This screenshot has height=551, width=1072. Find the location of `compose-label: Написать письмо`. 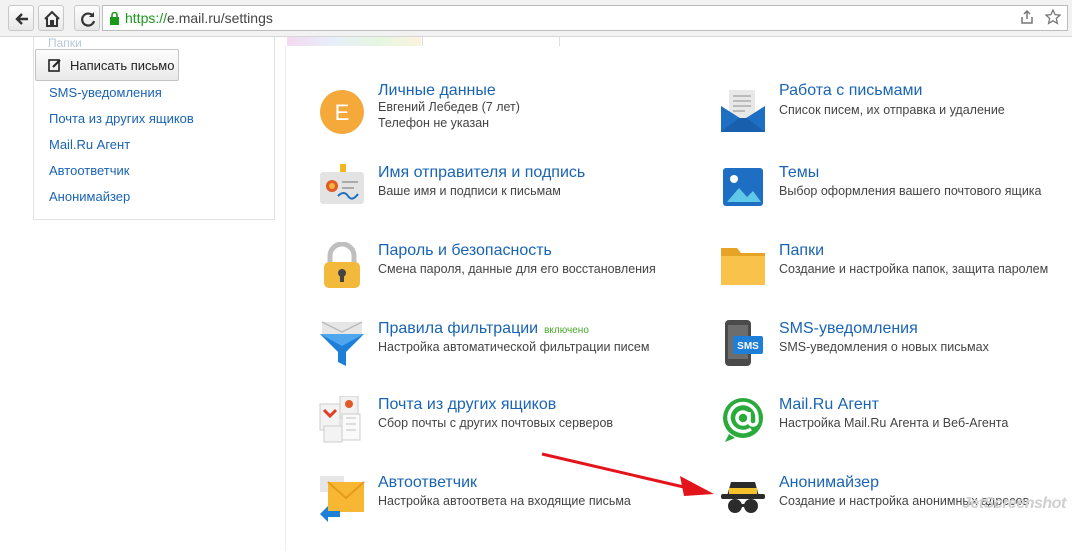

compose-label: Написать письмо is located at coordinates (122, 65).